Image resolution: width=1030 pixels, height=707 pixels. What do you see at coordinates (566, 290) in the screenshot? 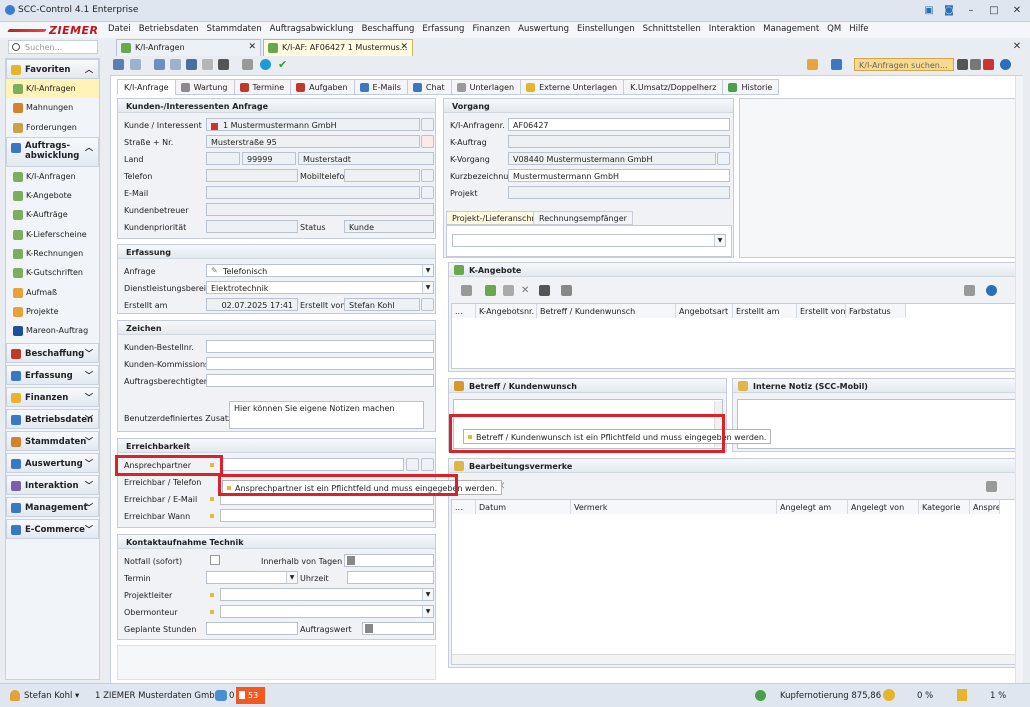
I see `comment-icon` at bounding box center [566, 290].